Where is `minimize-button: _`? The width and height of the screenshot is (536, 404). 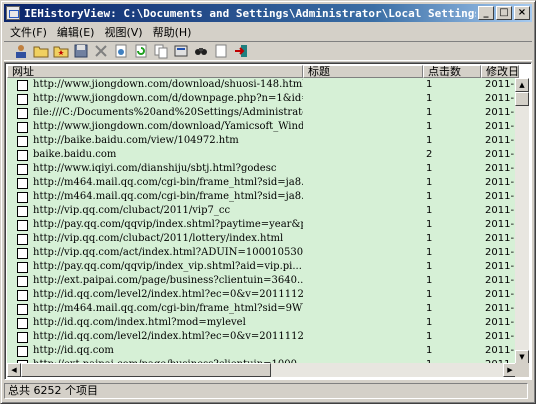 minimize-button: _ is located at coordinates (486, 13).